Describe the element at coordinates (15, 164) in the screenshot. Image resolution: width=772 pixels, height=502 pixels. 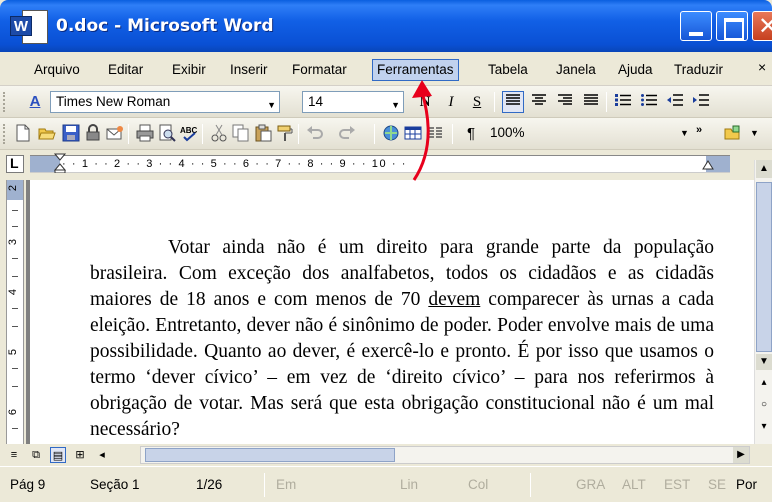
I see `tab-selector: L` at that location.